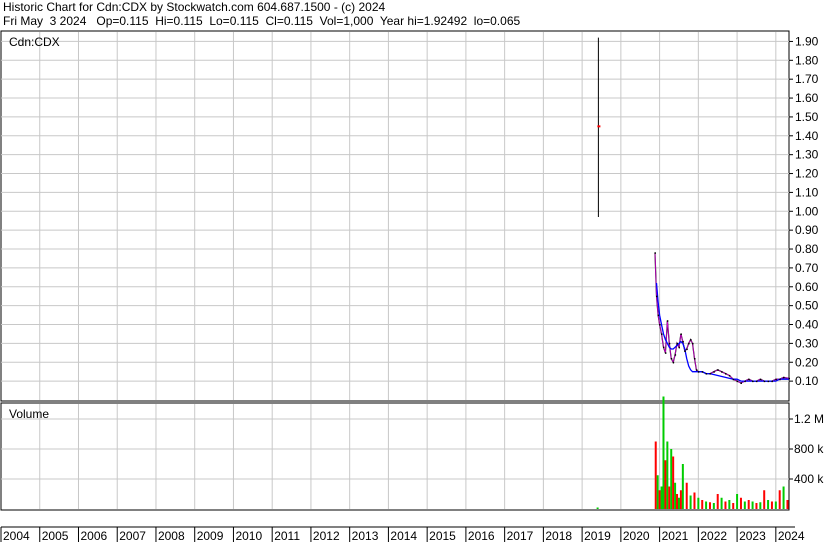 This screenshot has height=543, width=830. What do you see at coordinates (520, 536) in the screenshot?
I see `x-tick-label: 2017` at bounding box center [520, 536].